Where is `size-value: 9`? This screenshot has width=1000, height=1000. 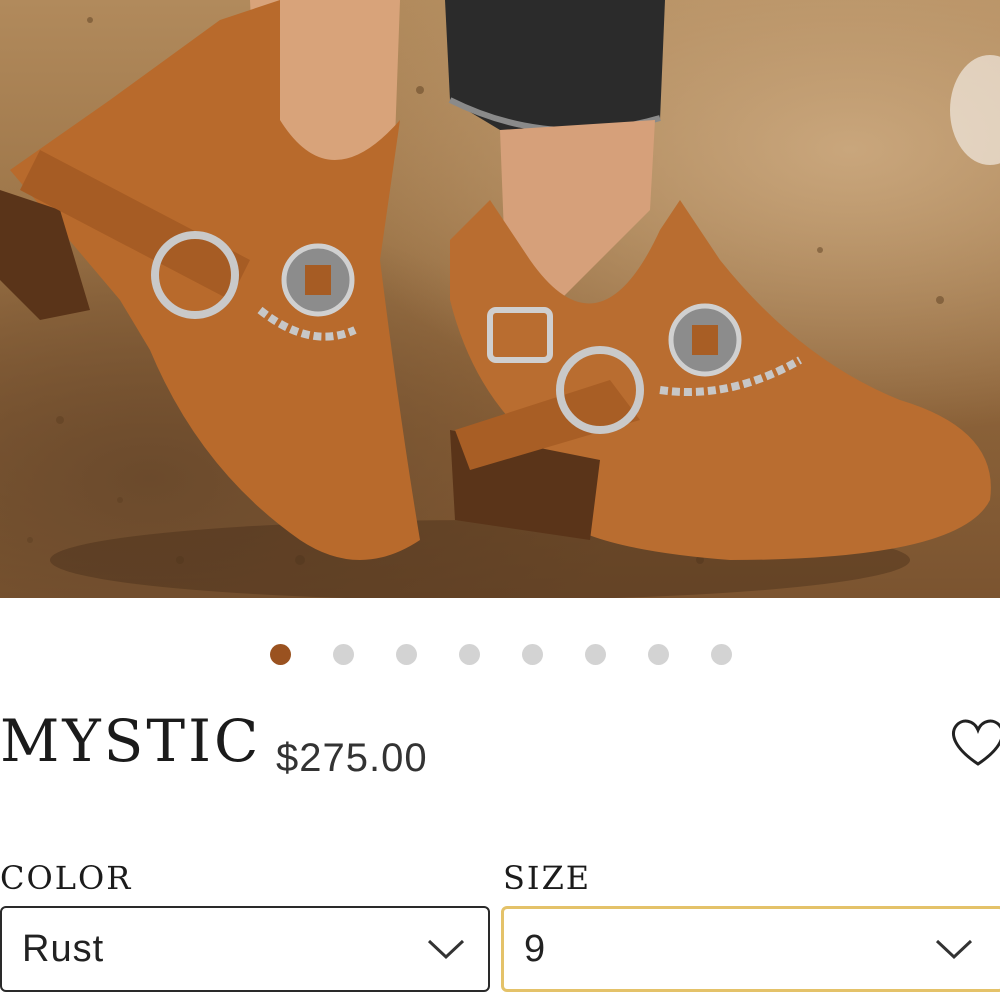 size-value: 9 is located at coordinates (535, 948).